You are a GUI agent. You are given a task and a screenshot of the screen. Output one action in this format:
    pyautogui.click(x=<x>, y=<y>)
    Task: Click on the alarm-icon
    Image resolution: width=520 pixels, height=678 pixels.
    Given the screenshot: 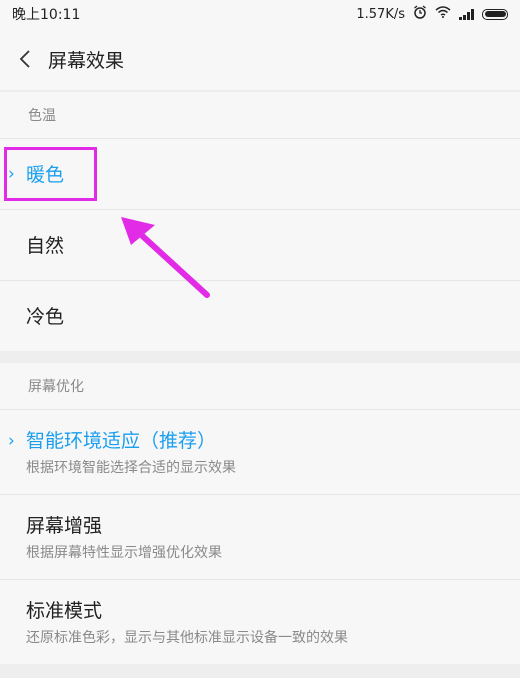 What is the action you would take?
    pyautogui.click(x=420, y=14)
    